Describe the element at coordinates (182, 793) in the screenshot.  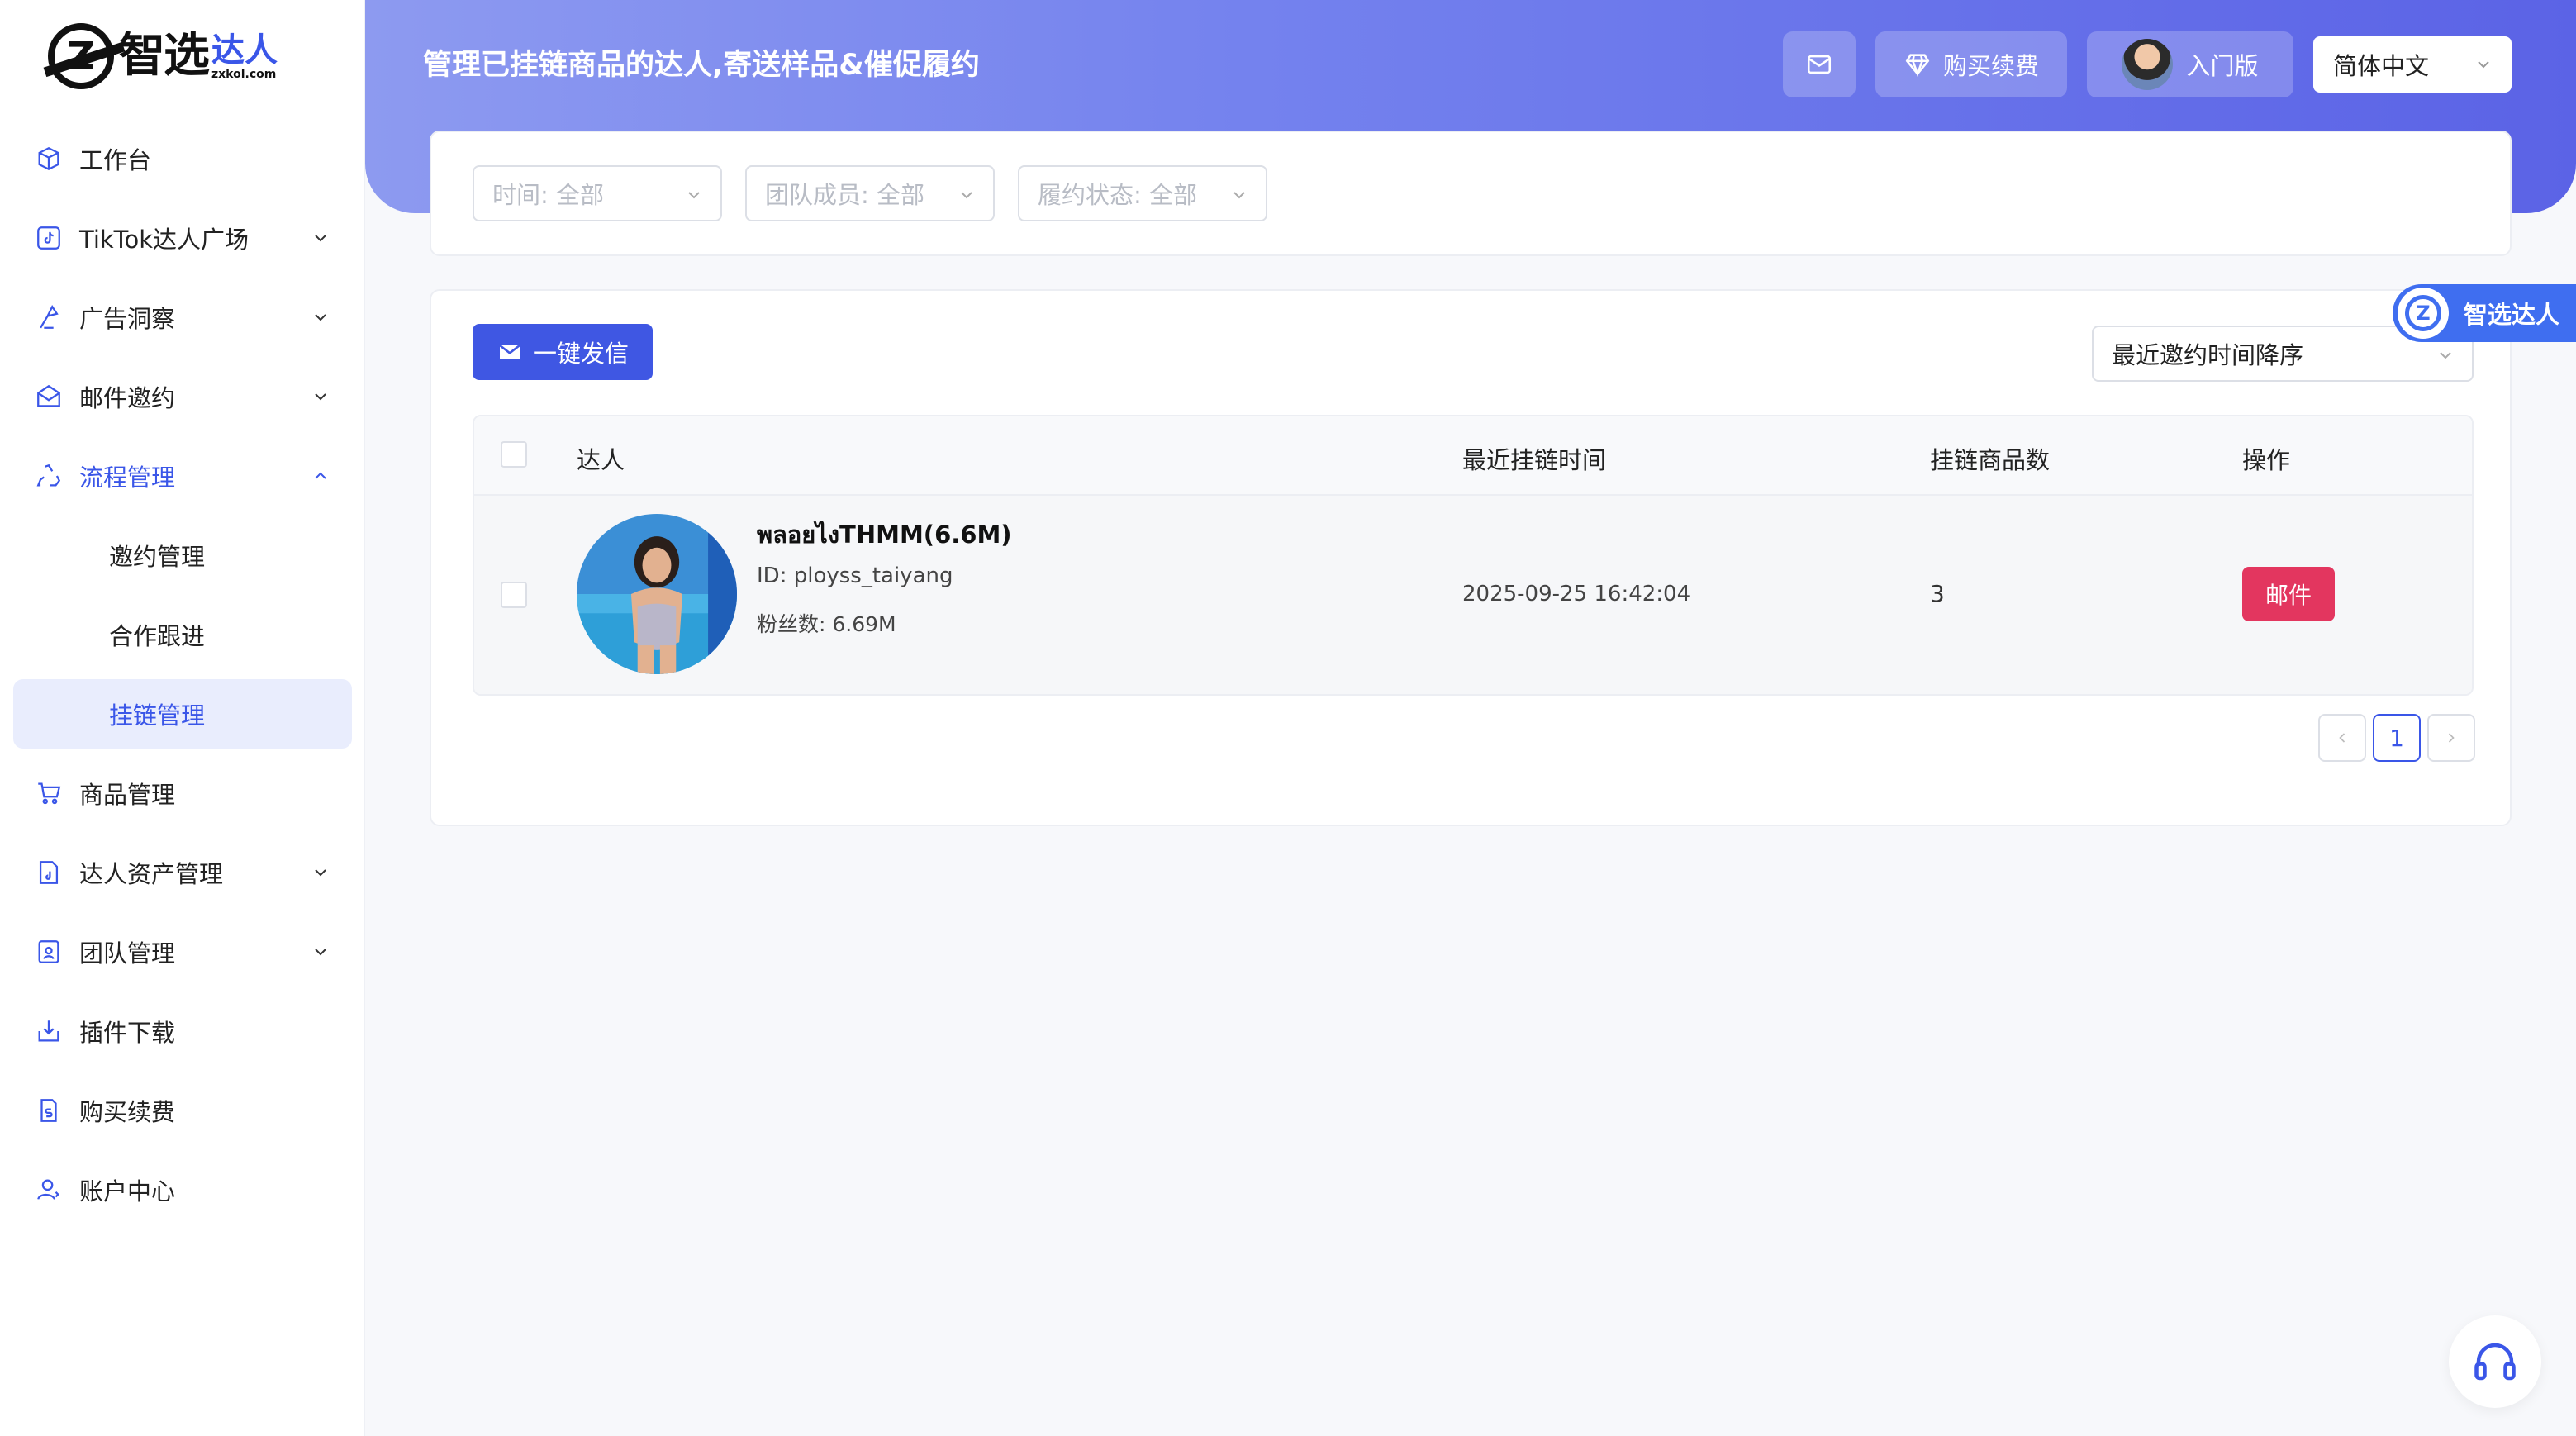
I see `sidebar-item-products: 商品管理` at that location.